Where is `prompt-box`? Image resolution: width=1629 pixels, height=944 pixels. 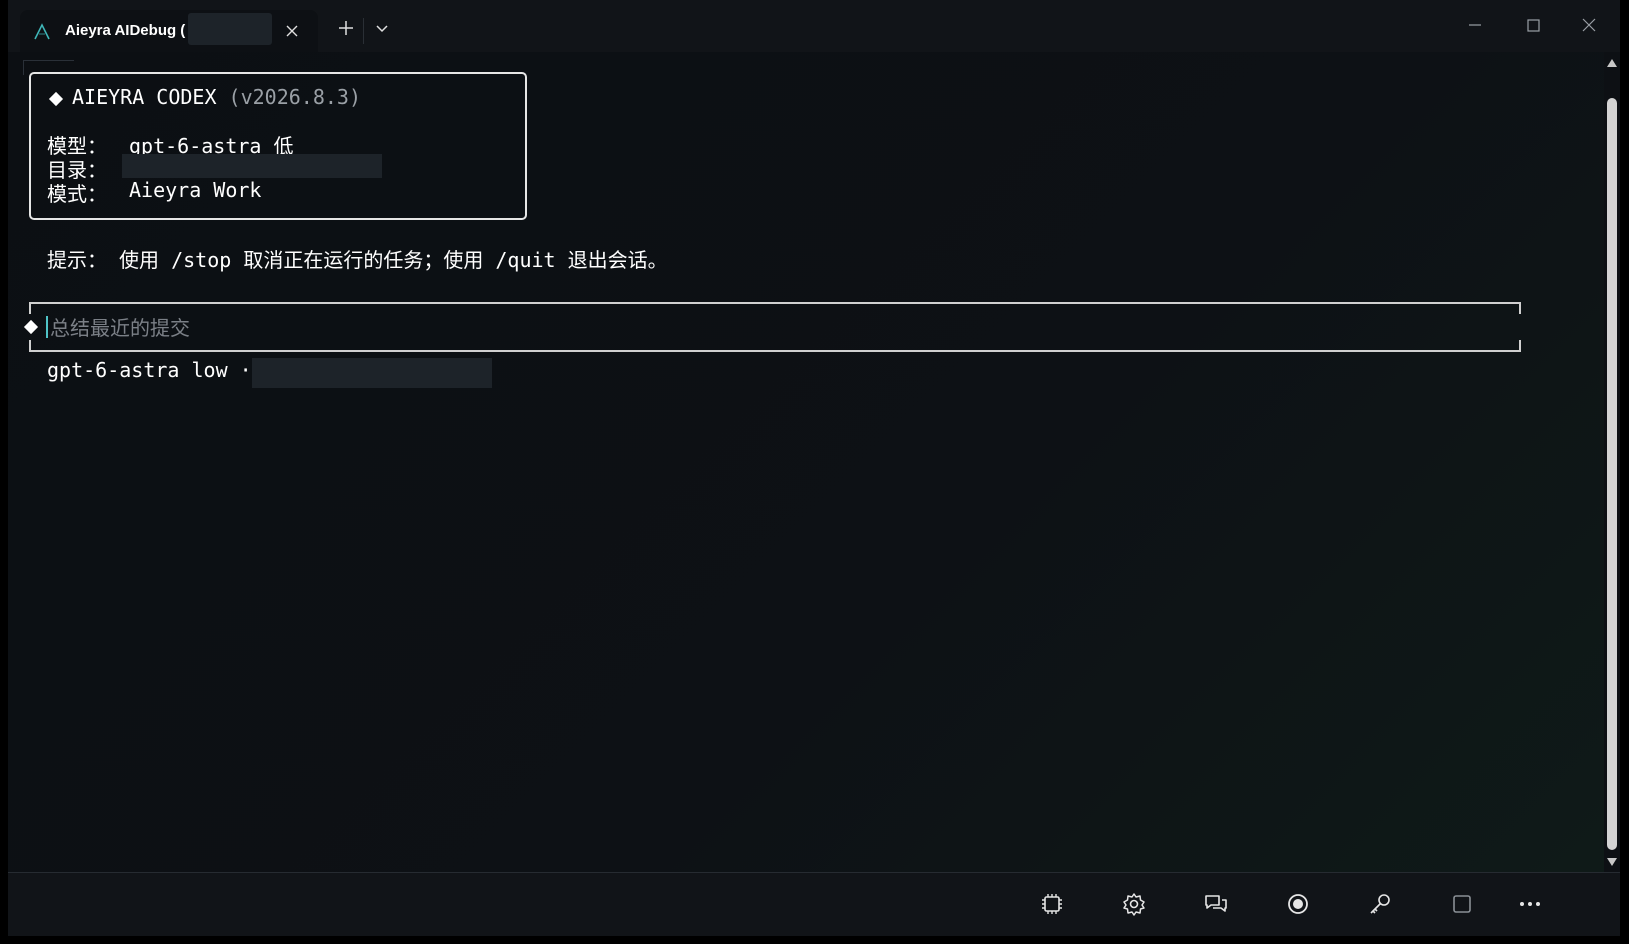
prompt-box is located at coordinates (772, 327).